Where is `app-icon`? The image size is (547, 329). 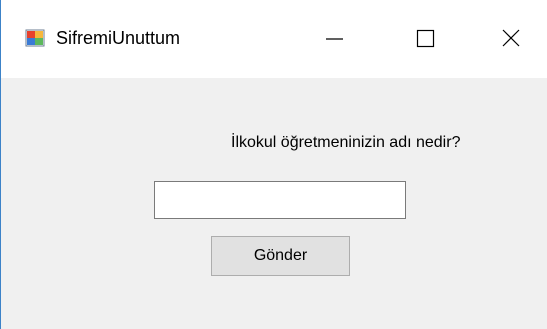
app-icon is located at coordinates (35, 38).